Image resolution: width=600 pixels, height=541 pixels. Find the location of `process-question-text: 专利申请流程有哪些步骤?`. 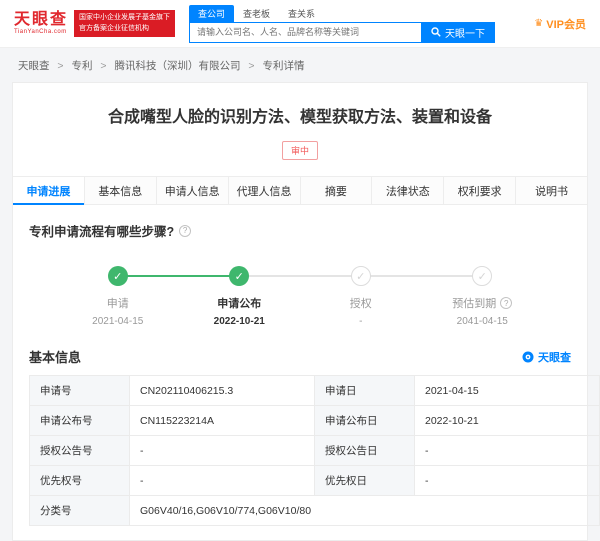

process-question-text: 专利申请流程有哪些步骤? is located at coordinates (102, 232).